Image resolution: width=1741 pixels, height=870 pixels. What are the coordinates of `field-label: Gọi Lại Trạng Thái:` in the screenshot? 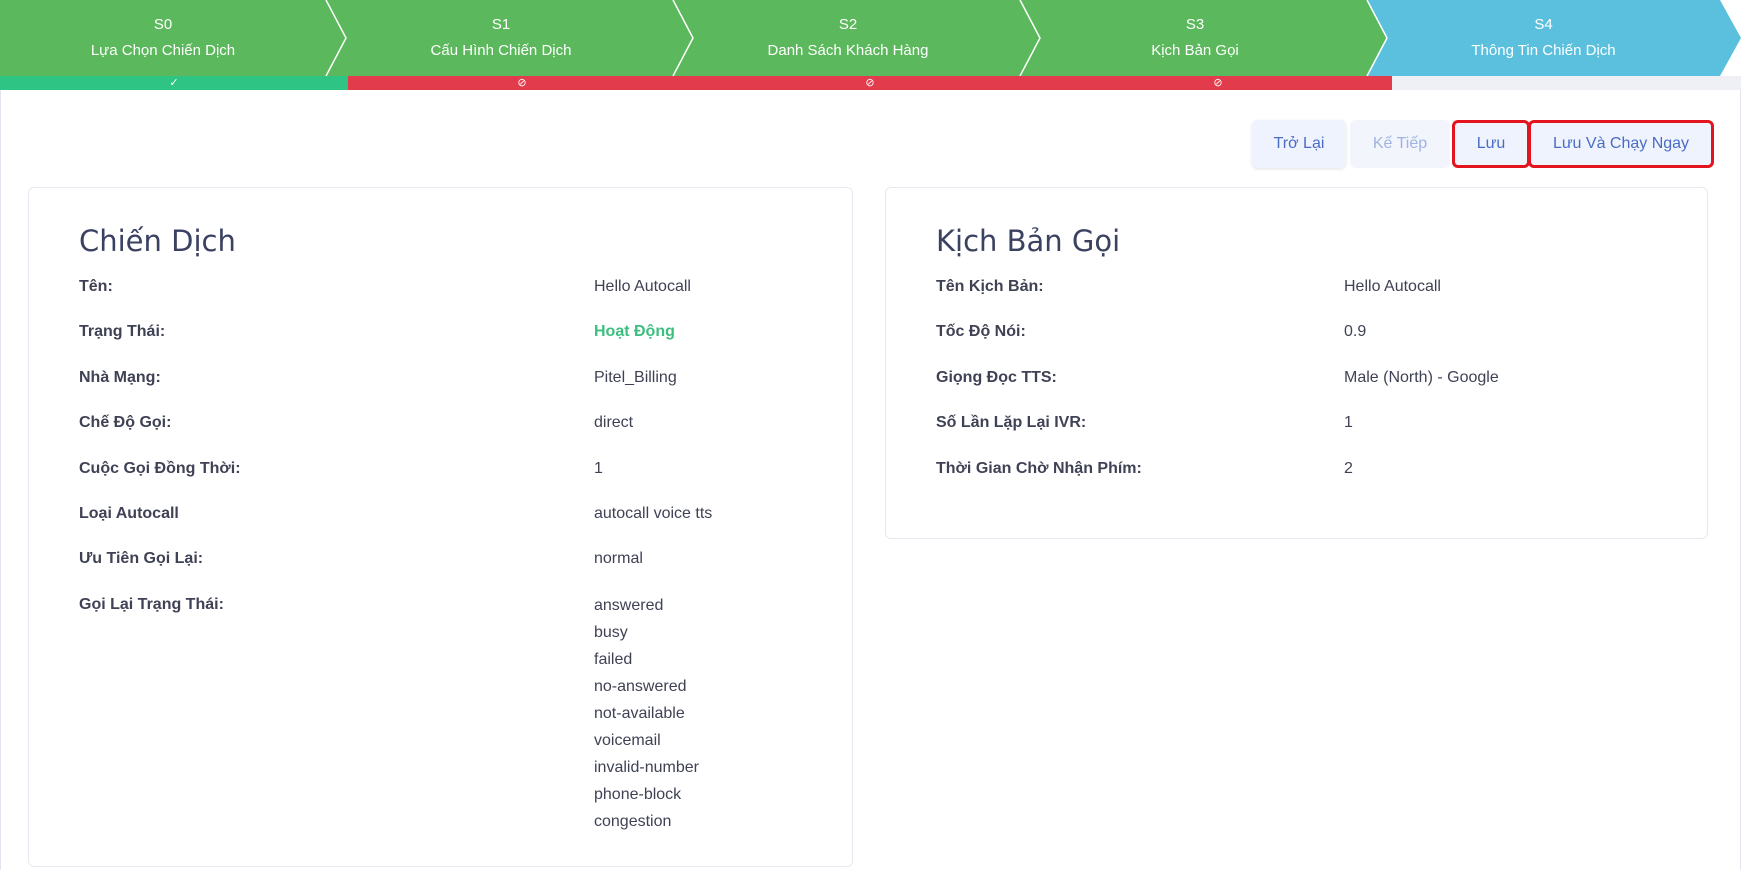 It's located at (151, 604).